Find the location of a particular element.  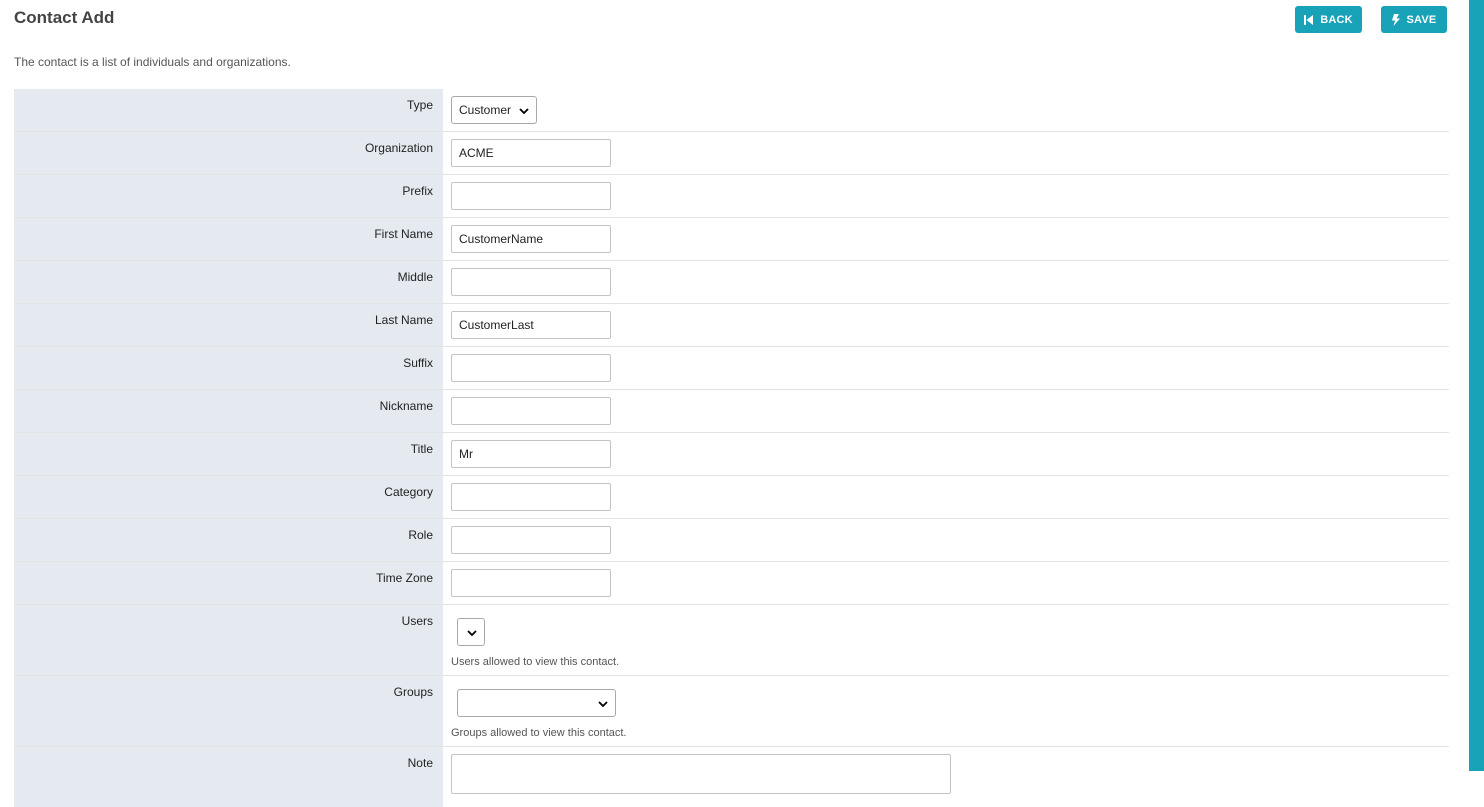

last-name-label: Last Name is located at coordinates (228, 325).